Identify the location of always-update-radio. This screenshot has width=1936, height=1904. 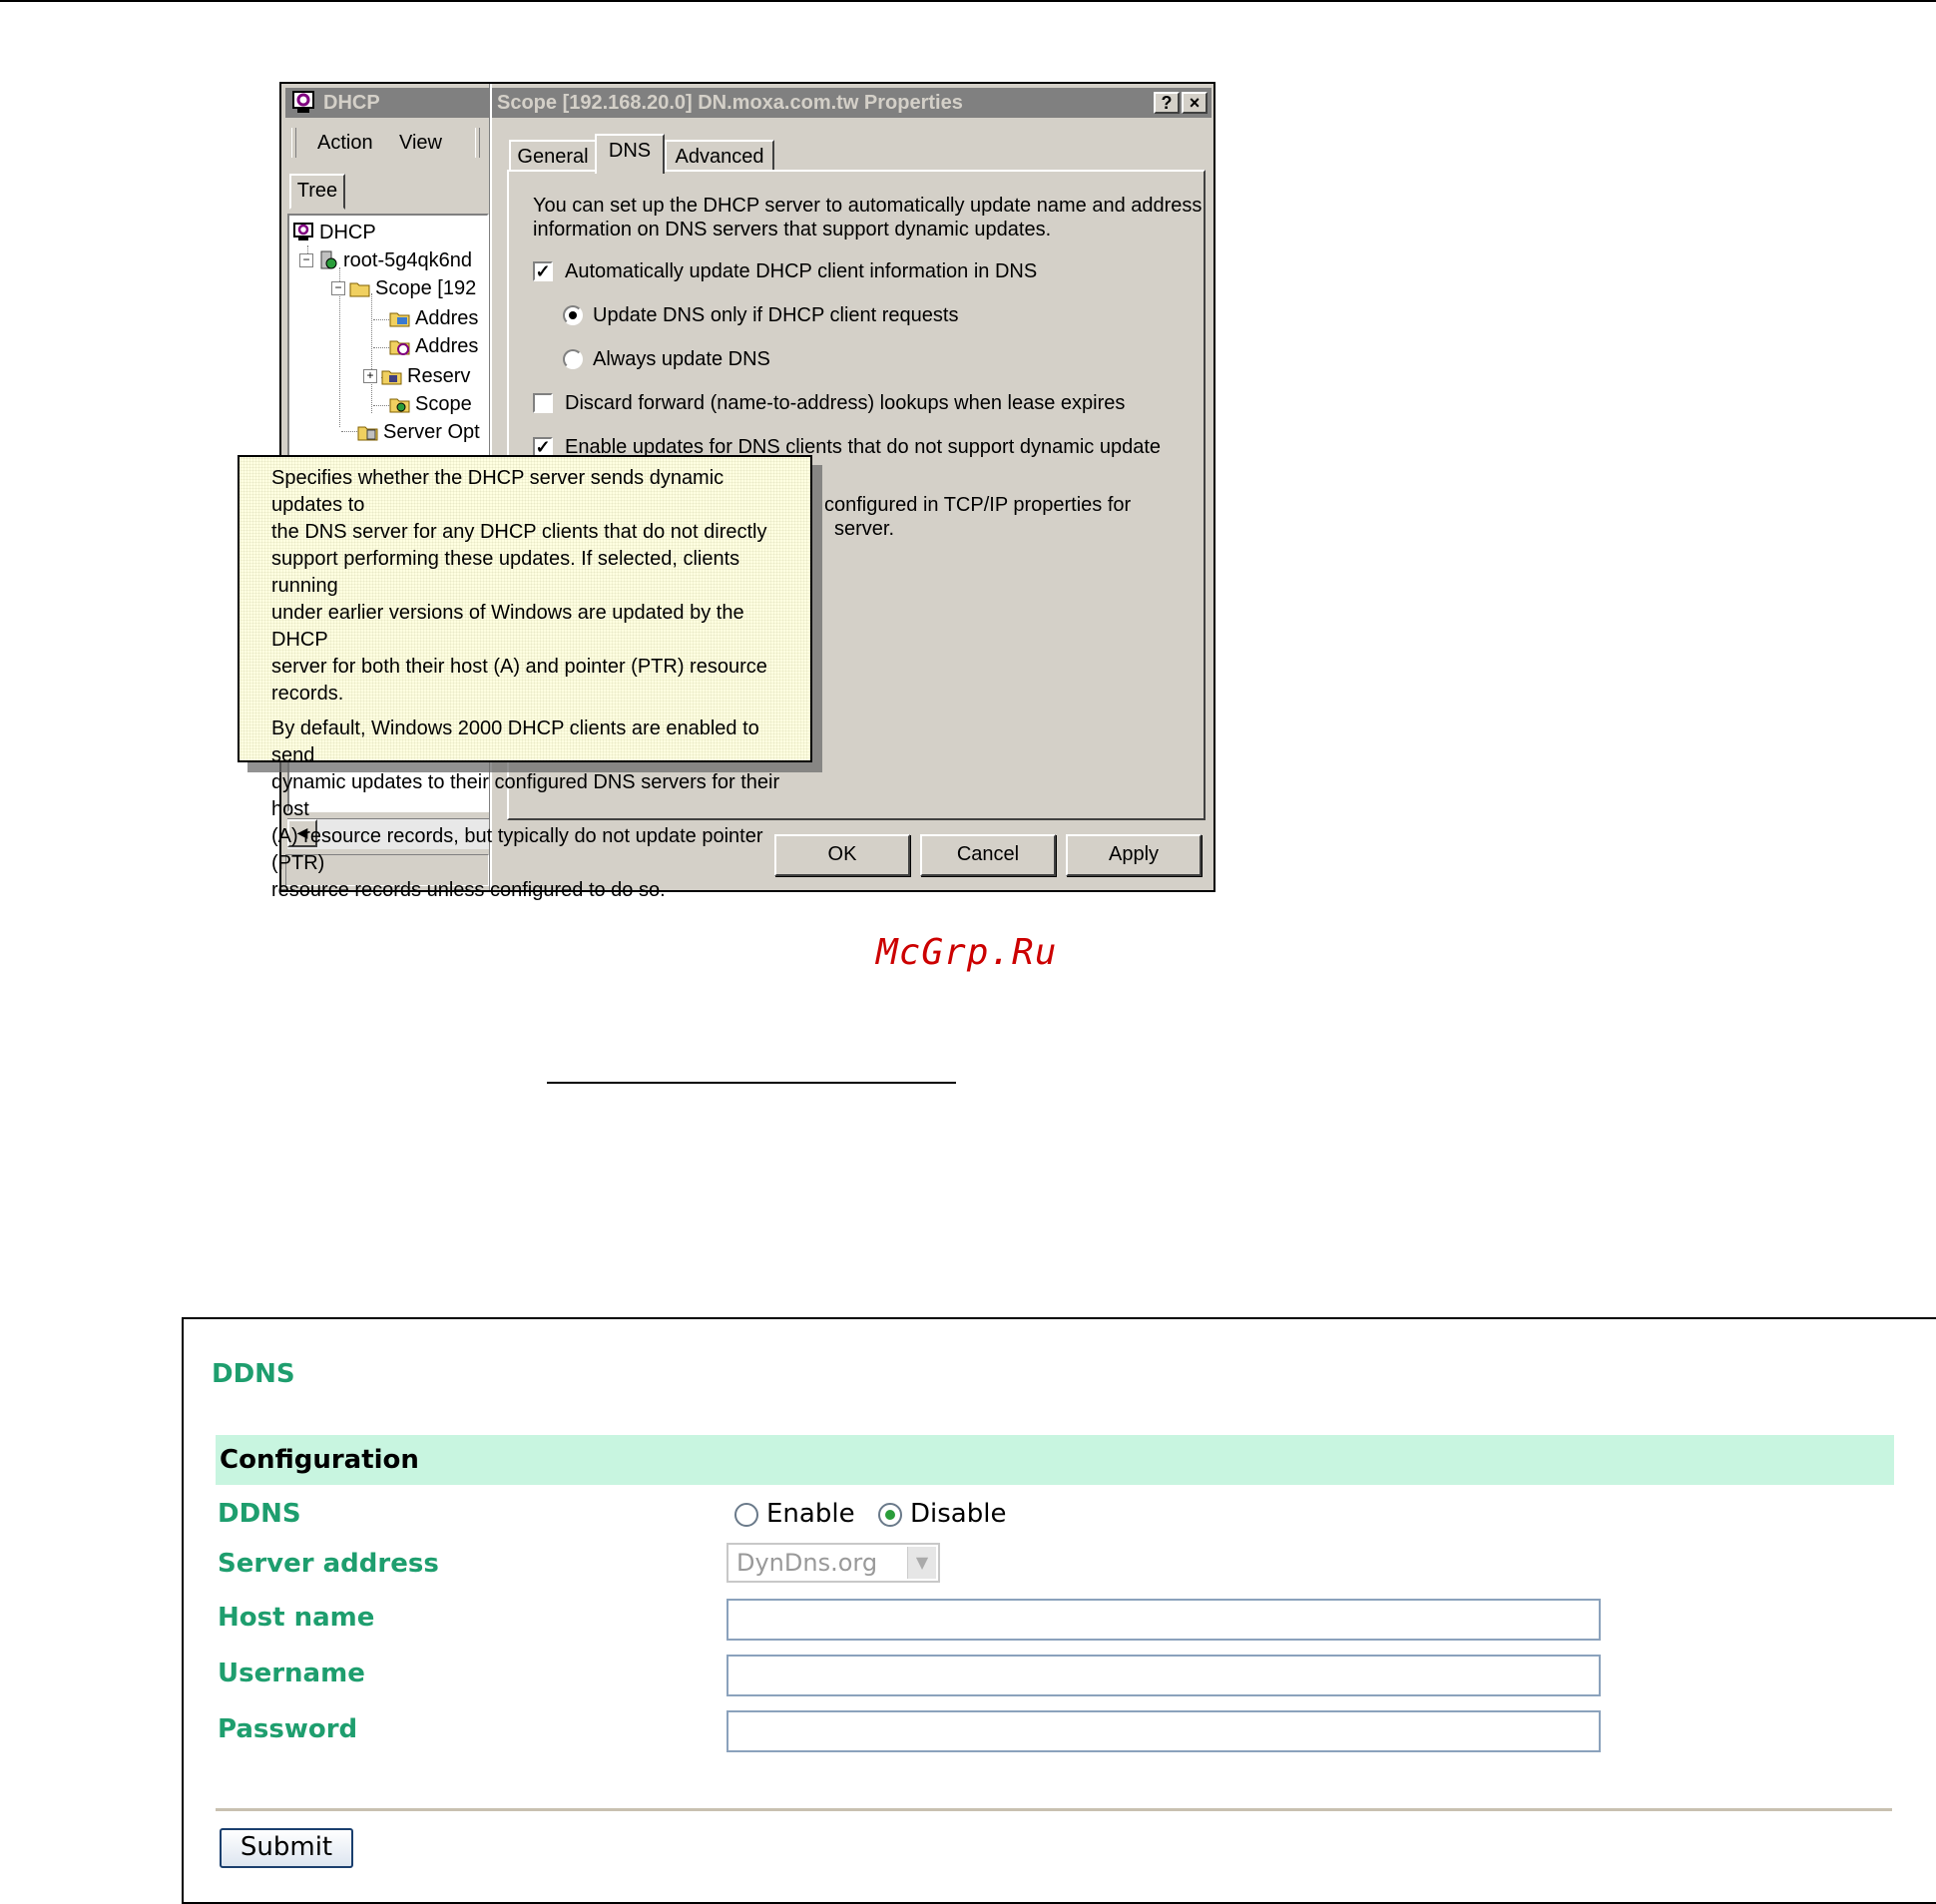
(573, 359).